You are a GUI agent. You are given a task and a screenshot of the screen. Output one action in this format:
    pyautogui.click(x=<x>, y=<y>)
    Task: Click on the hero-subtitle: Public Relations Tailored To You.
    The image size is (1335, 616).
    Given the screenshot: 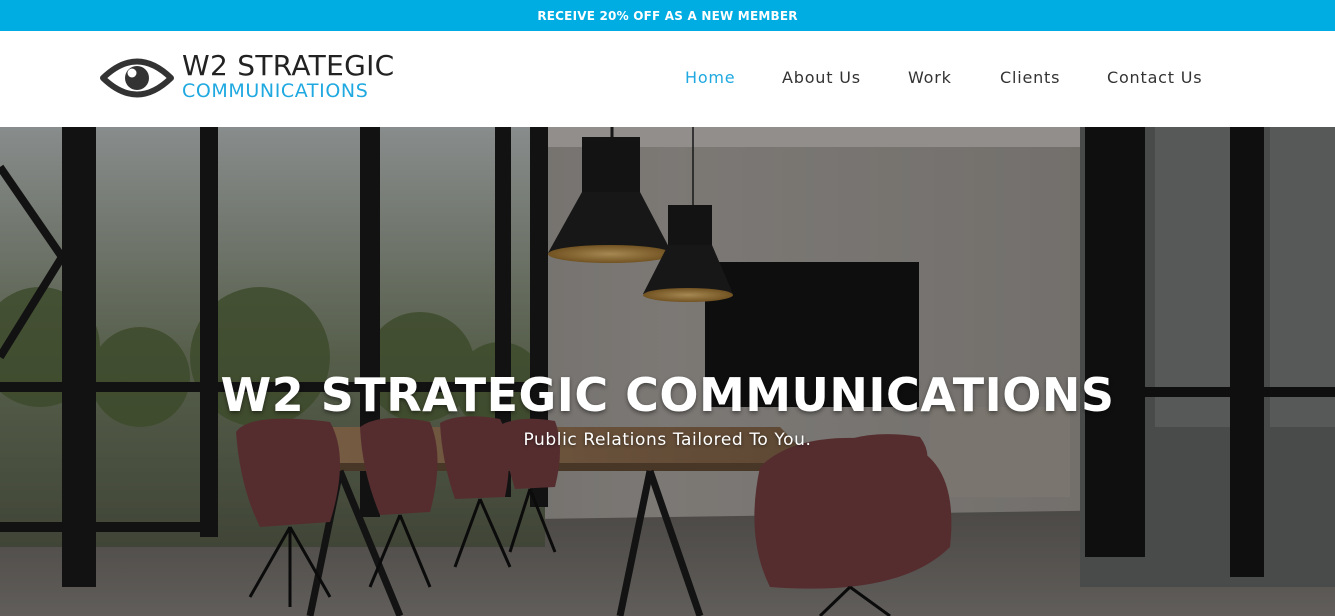 What is the action you would take?
    pyautogui.click(x=667, y=440)
    